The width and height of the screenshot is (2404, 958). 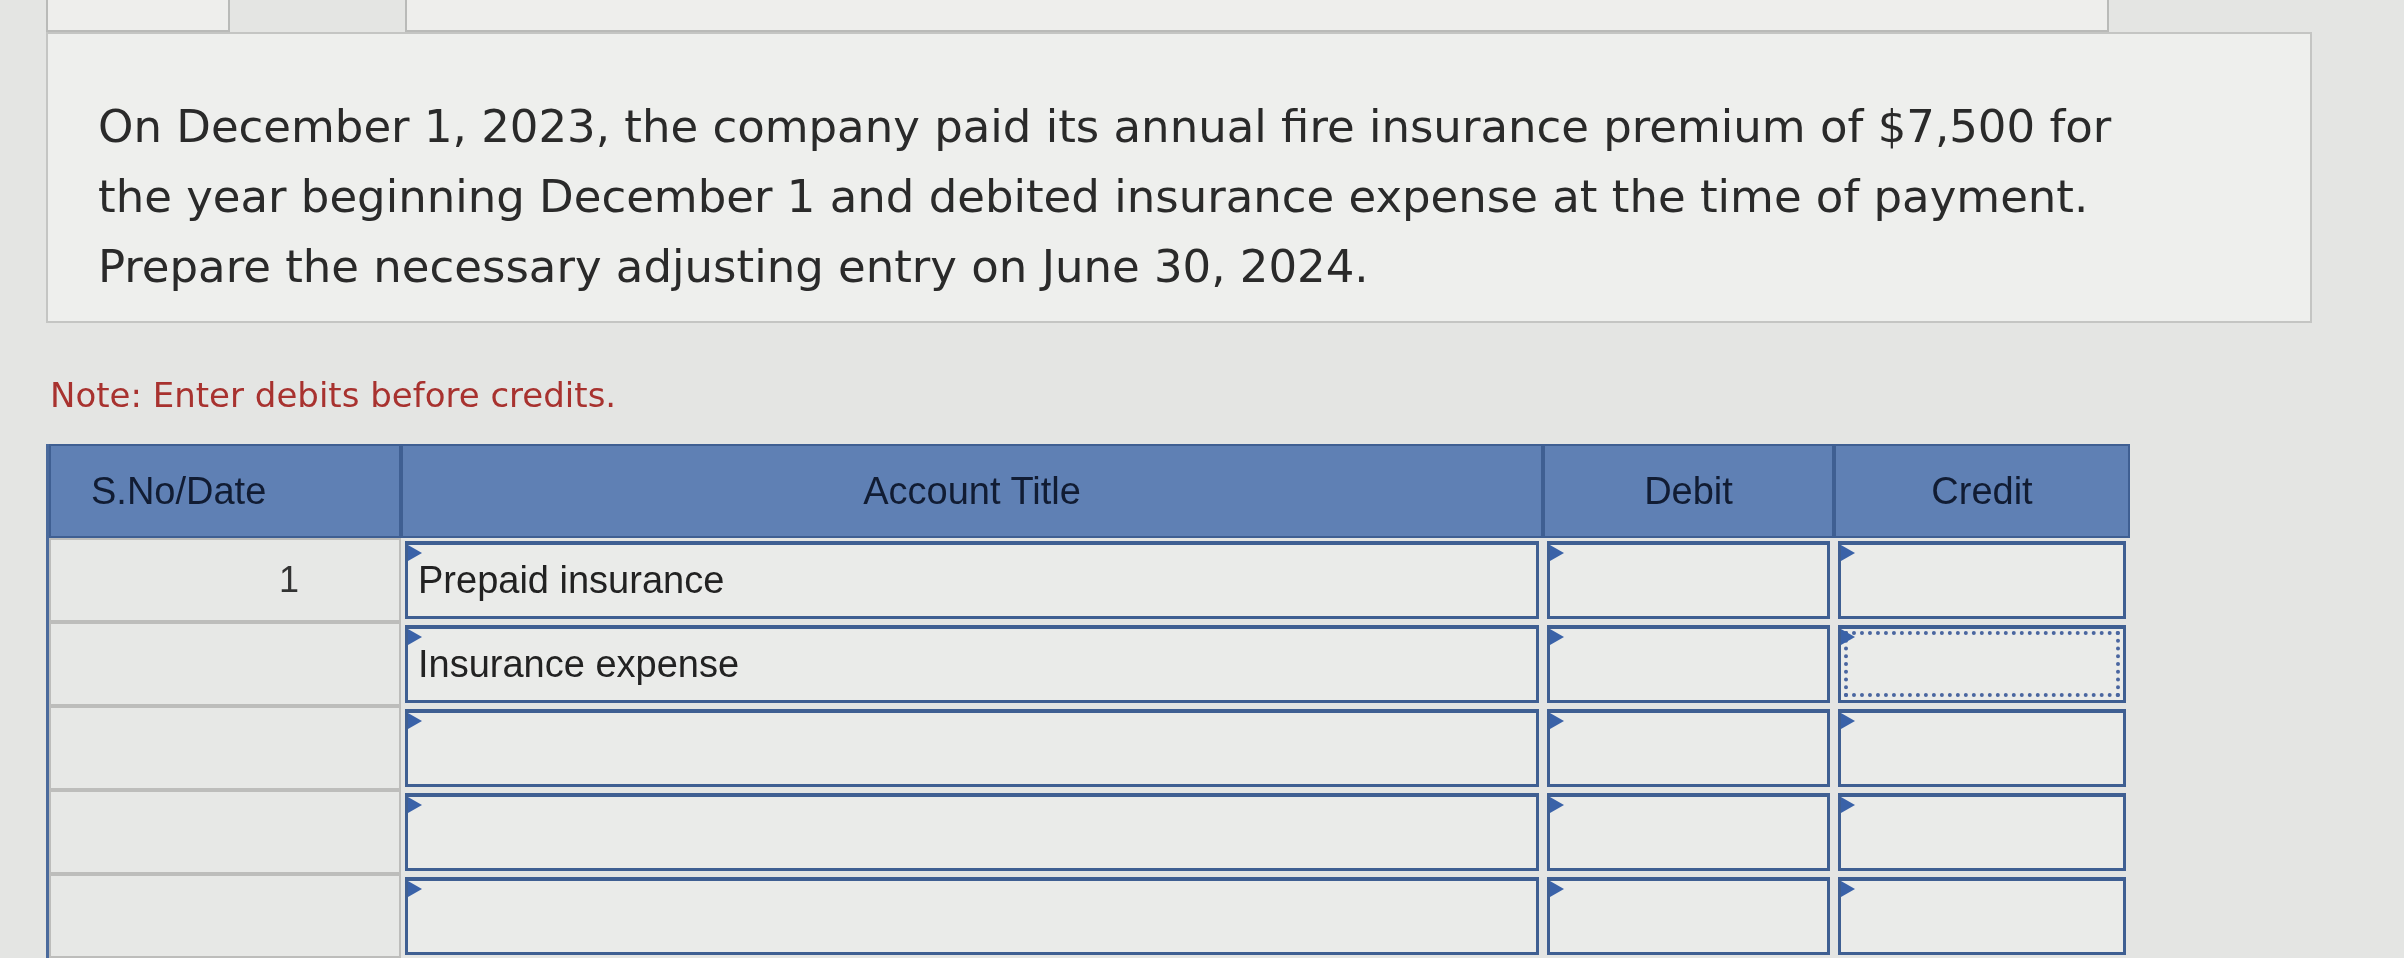 What do you see at coordinates (334, 396) in the screenshot?
I see `note-text: Note: Enter debits before credits.` at bounding box center [334, 396].